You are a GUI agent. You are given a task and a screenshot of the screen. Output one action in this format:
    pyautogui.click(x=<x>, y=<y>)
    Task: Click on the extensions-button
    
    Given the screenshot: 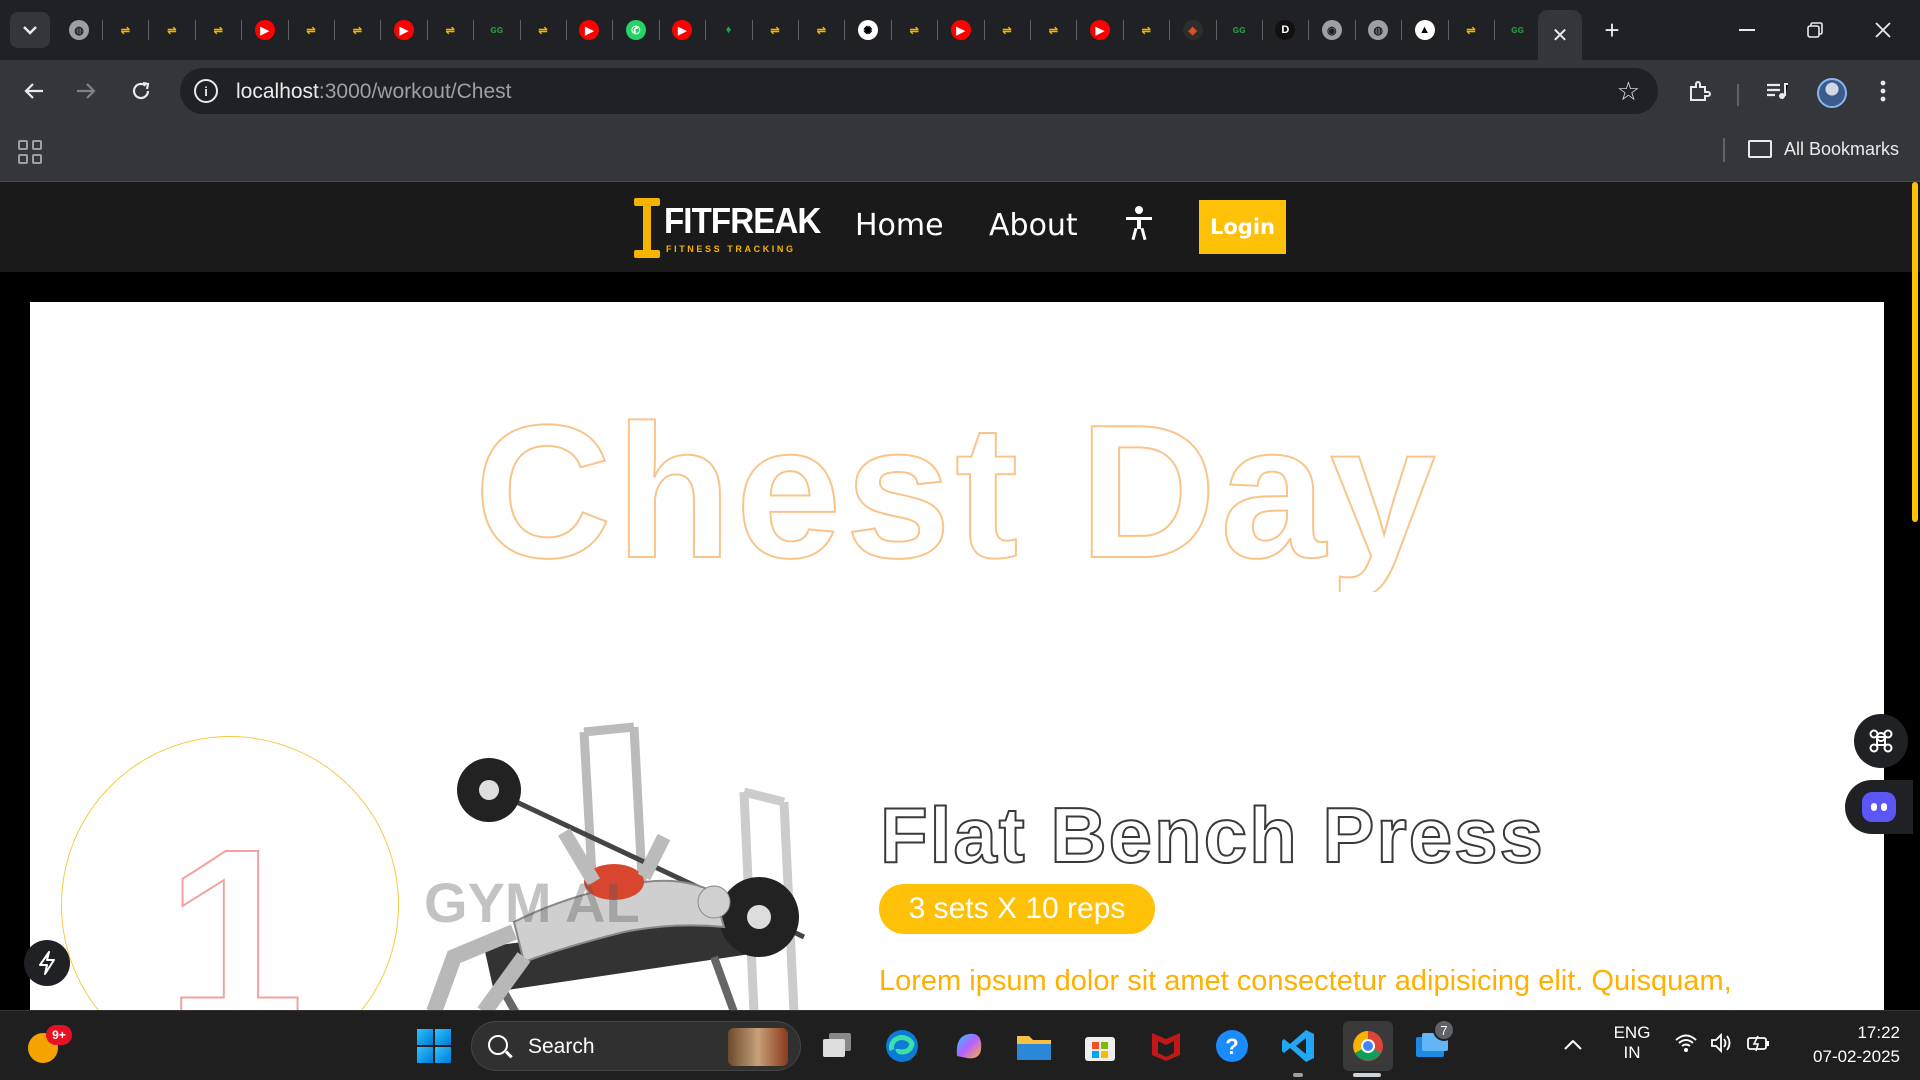 What is the action you would take?
    pyautogui.click(x=1699, y=91)
    